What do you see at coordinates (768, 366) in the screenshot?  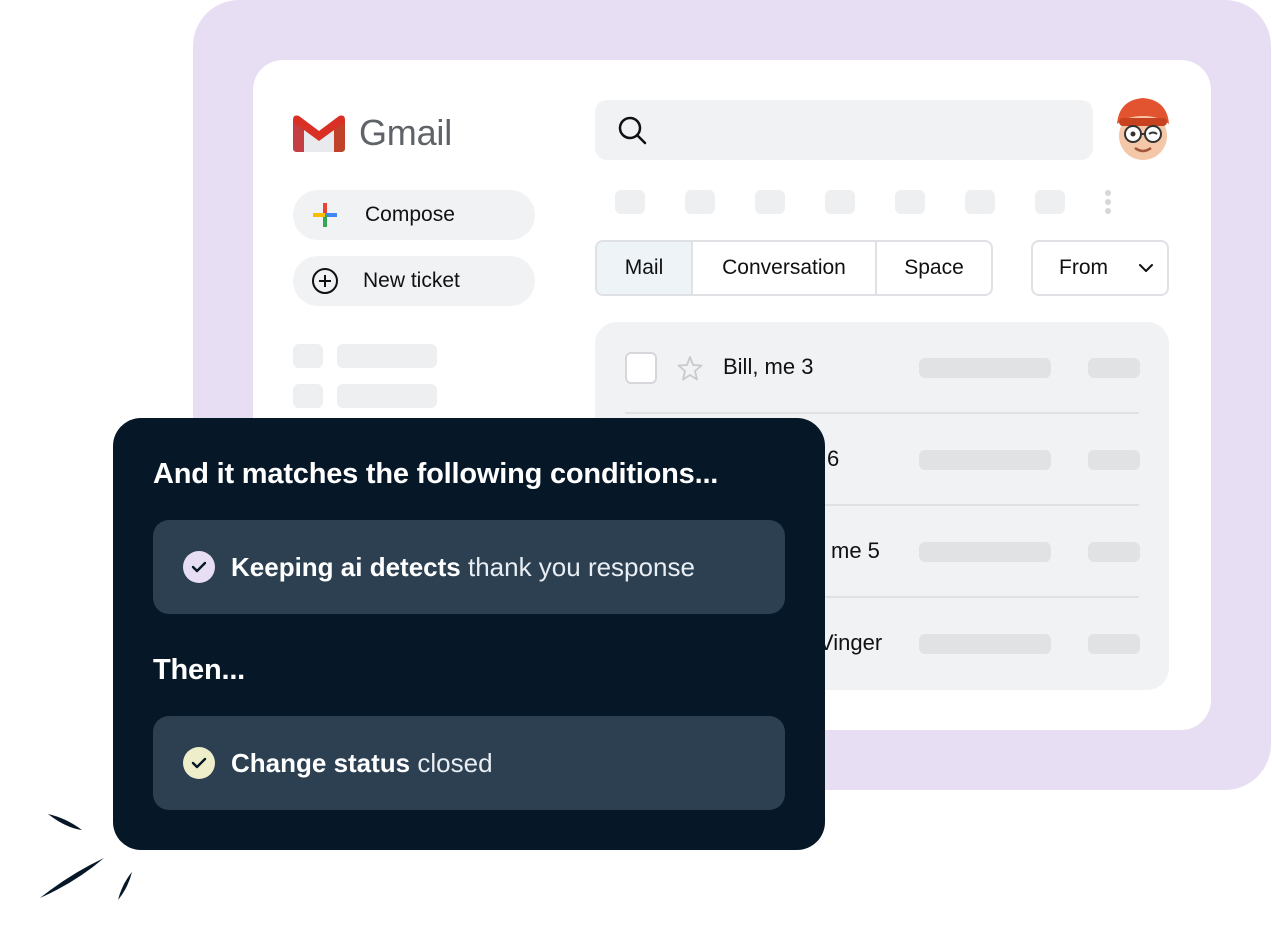 I see `row-sender: Bill, me 3` at bounding box center [768, 366].